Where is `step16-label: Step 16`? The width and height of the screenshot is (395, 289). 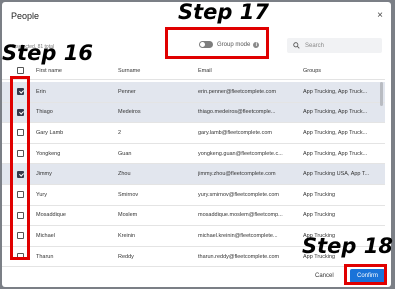 step16-label: Step 16 is located at coordinates (47, 53).